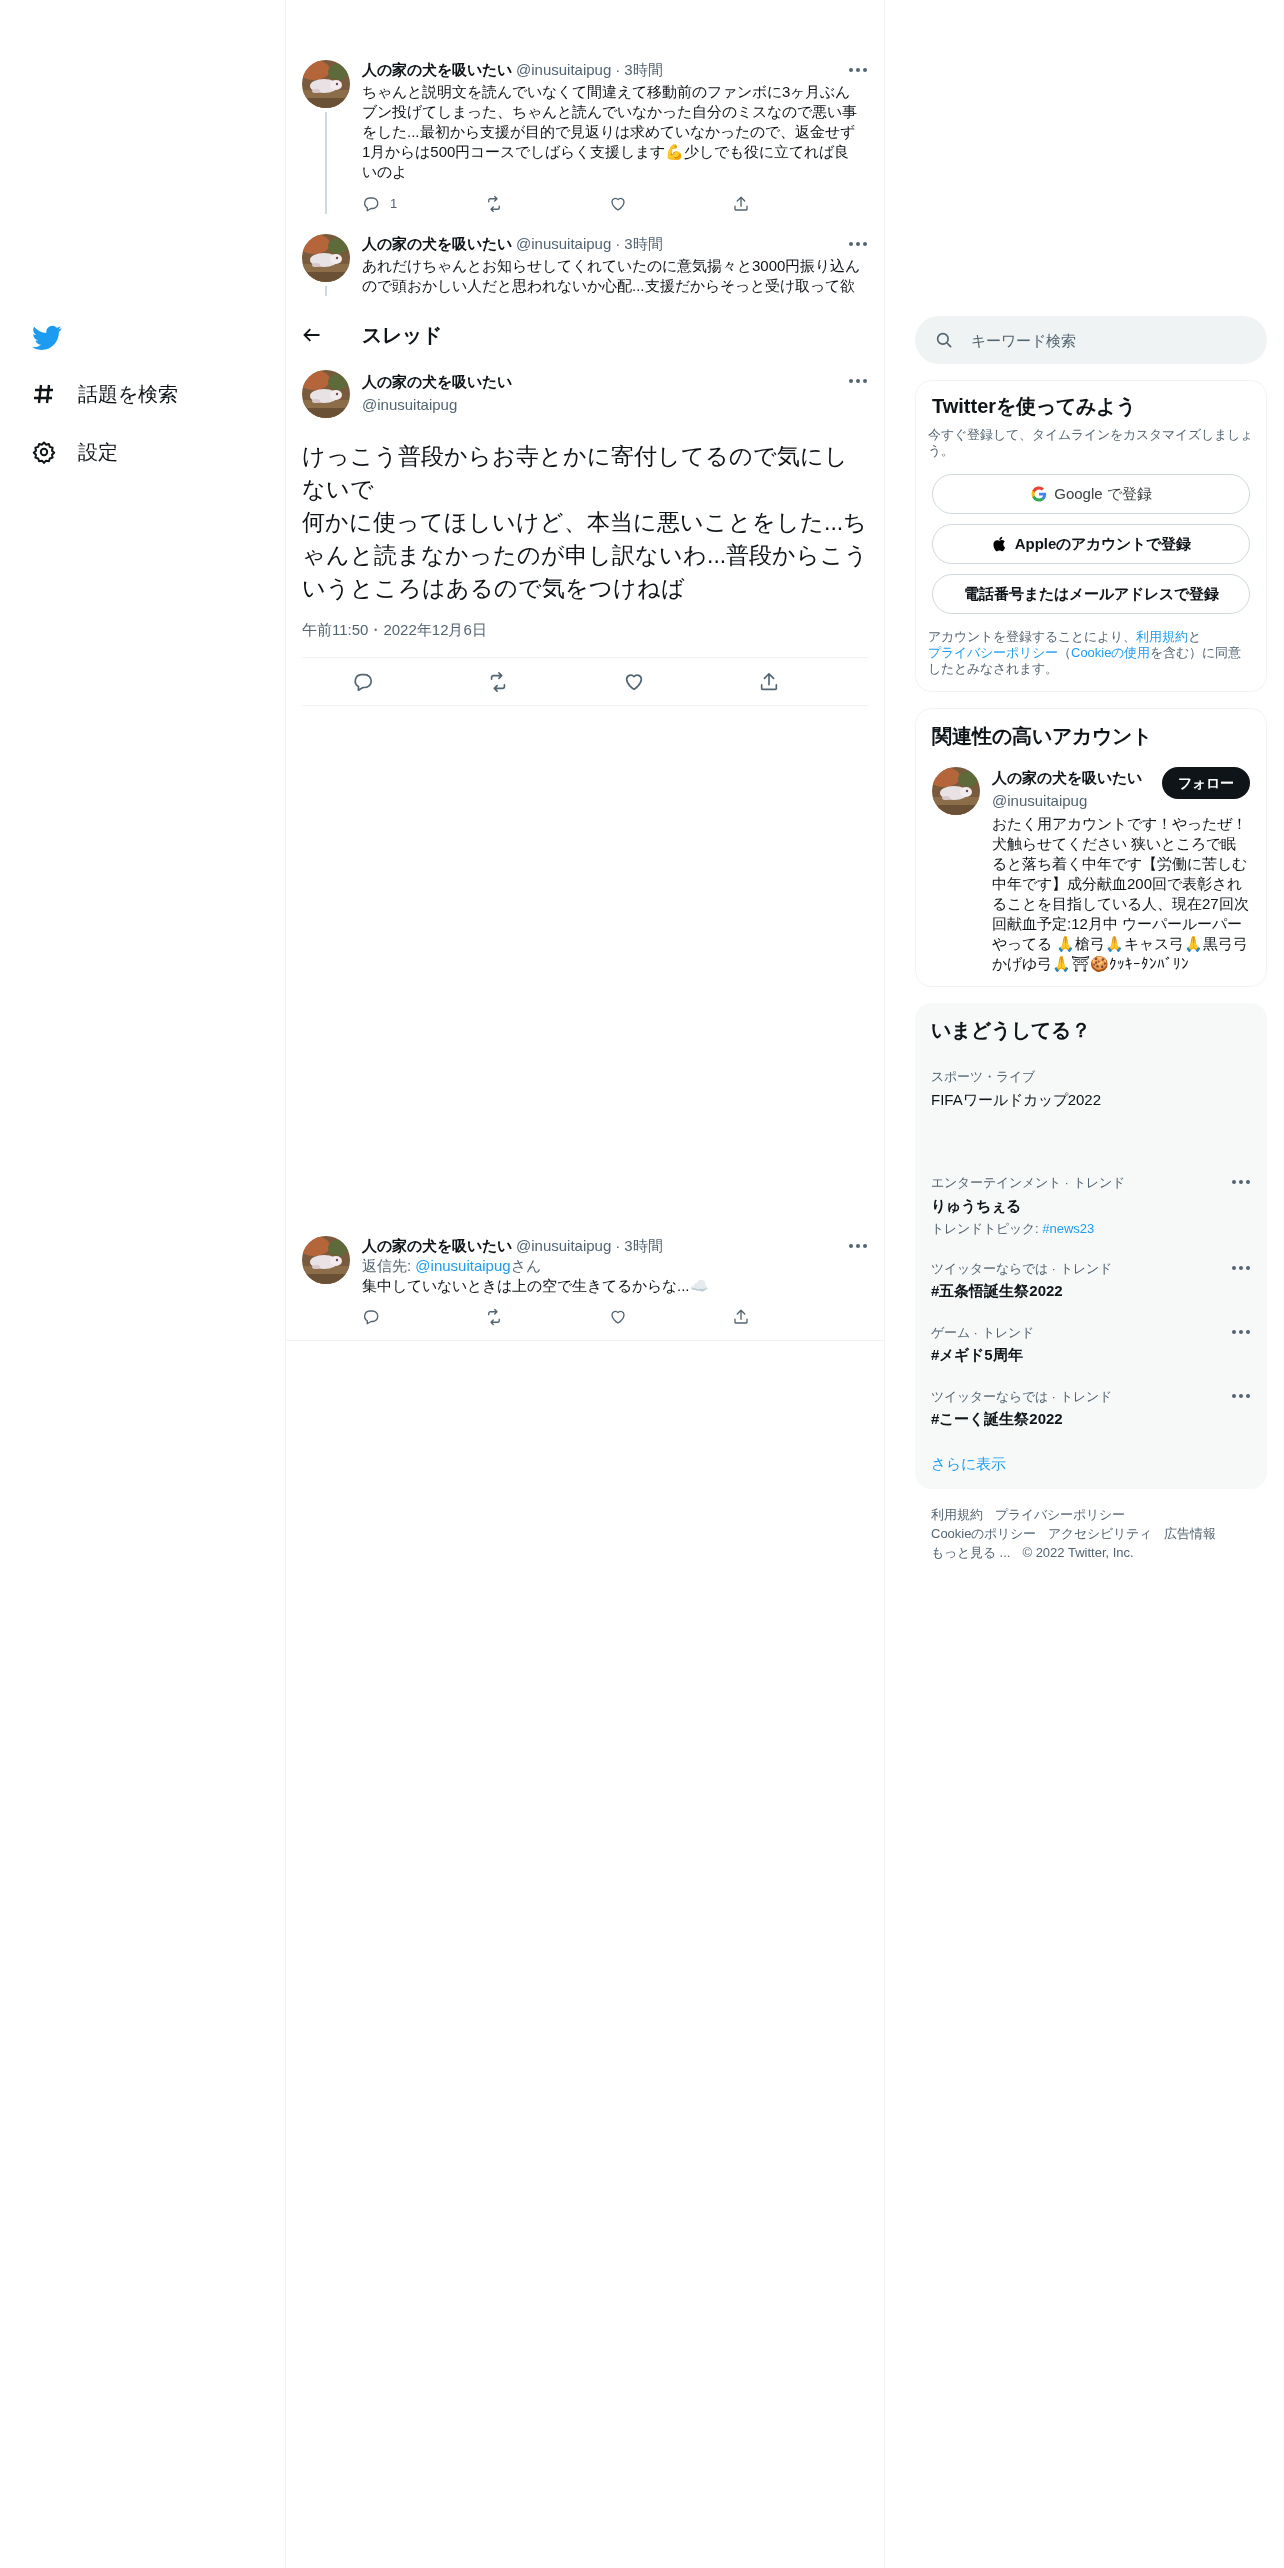 The width and height of the screenshot is (1284, 2568). I want to click on tweet-timestamp: 午前11:50・2022年12月6日, so click(585, 638).